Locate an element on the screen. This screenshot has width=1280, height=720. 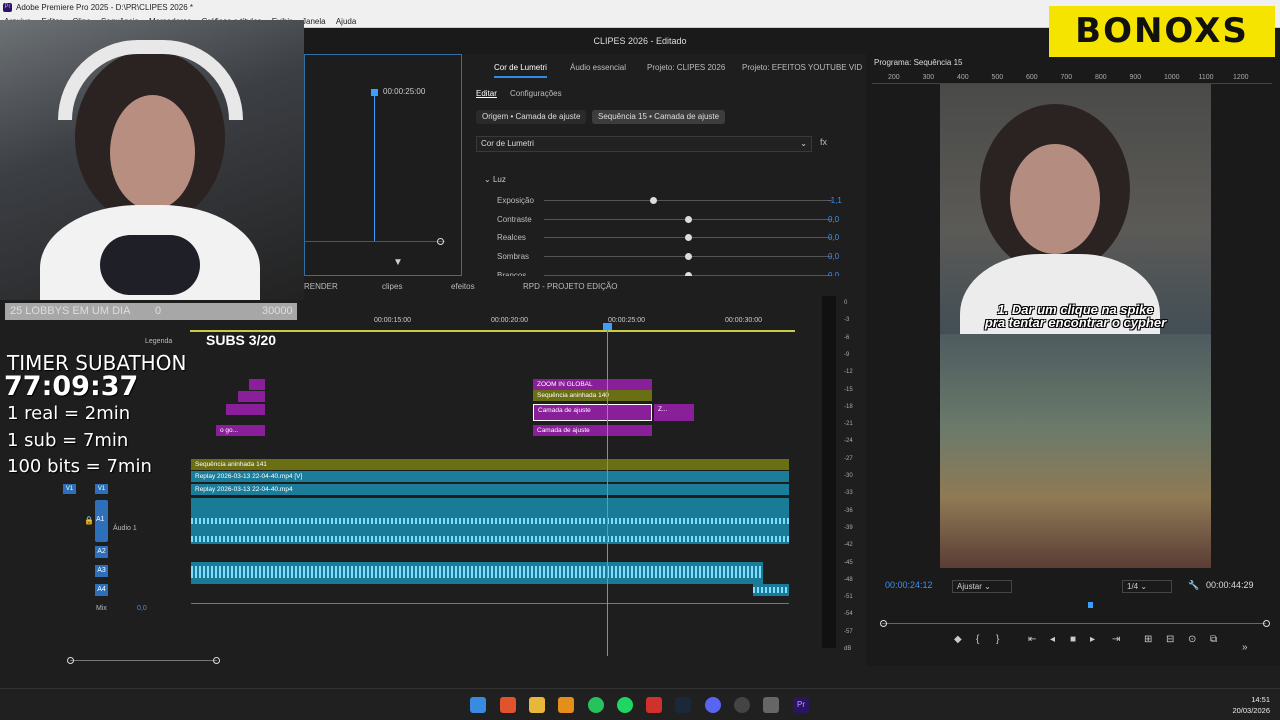
go-to-out-icon: ⇥ is located at coordinates (1116, 639).